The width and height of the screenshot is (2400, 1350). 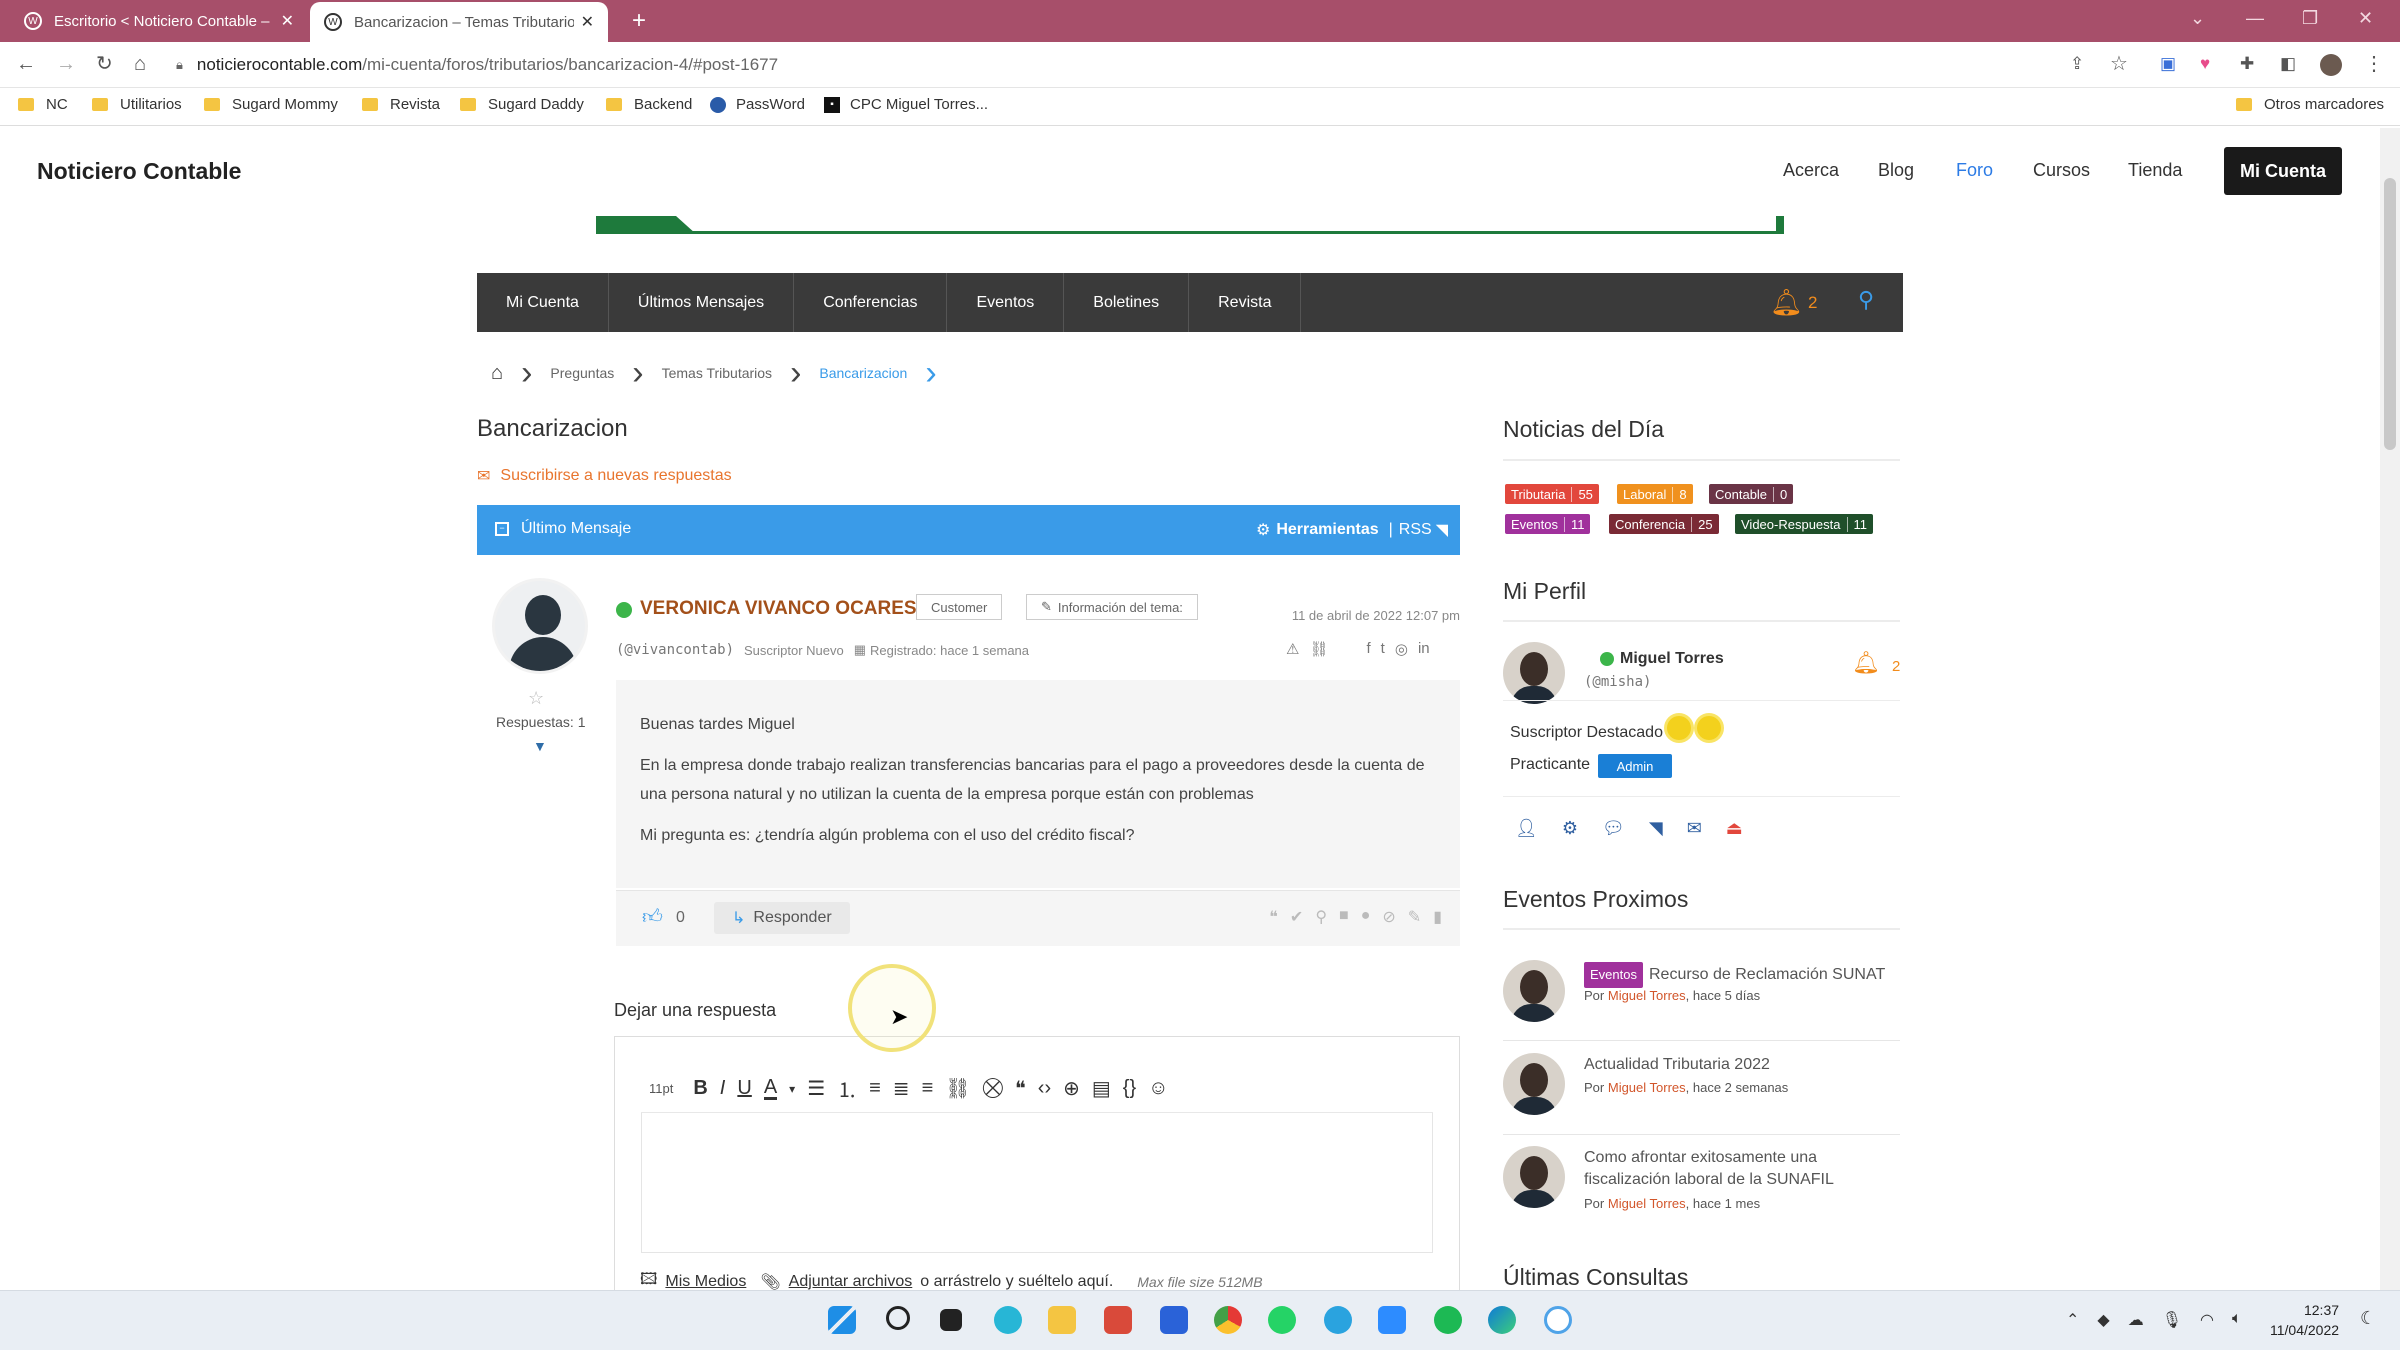 I want to click on moon-focus-icon: ☾, so click(x=2368, y=1318).